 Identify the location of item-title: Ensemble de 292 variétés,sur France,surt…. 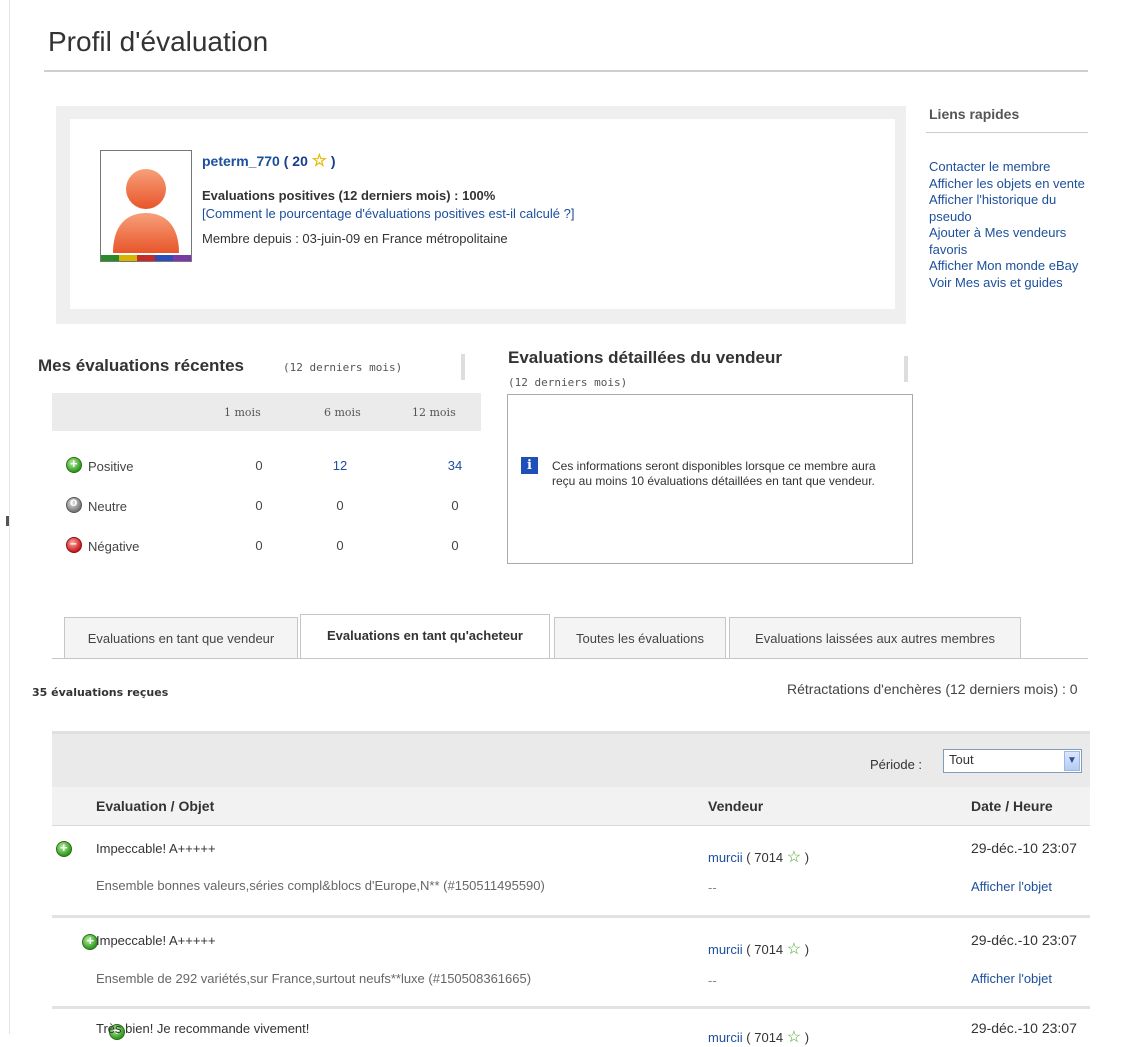
(314, 978).